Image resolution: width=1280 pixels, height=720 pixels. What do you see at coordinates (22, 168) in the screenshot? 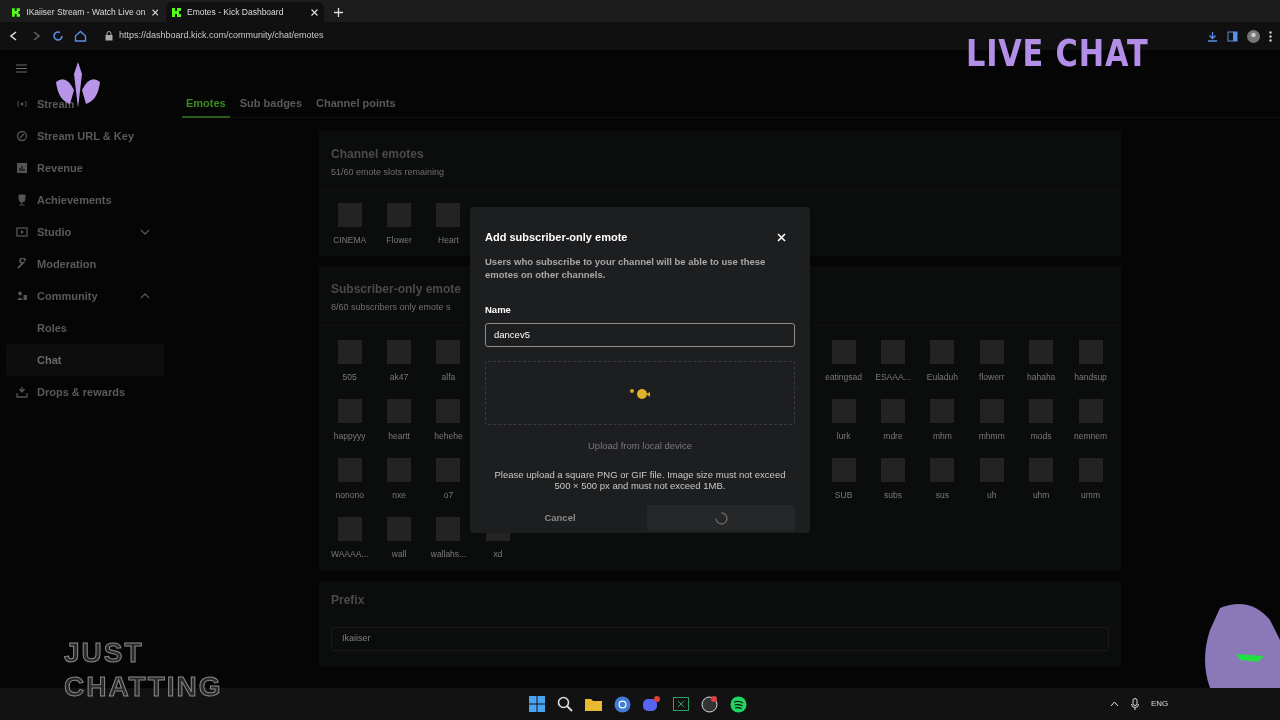
I see `chart-icon` at bounding box center [22, 168].